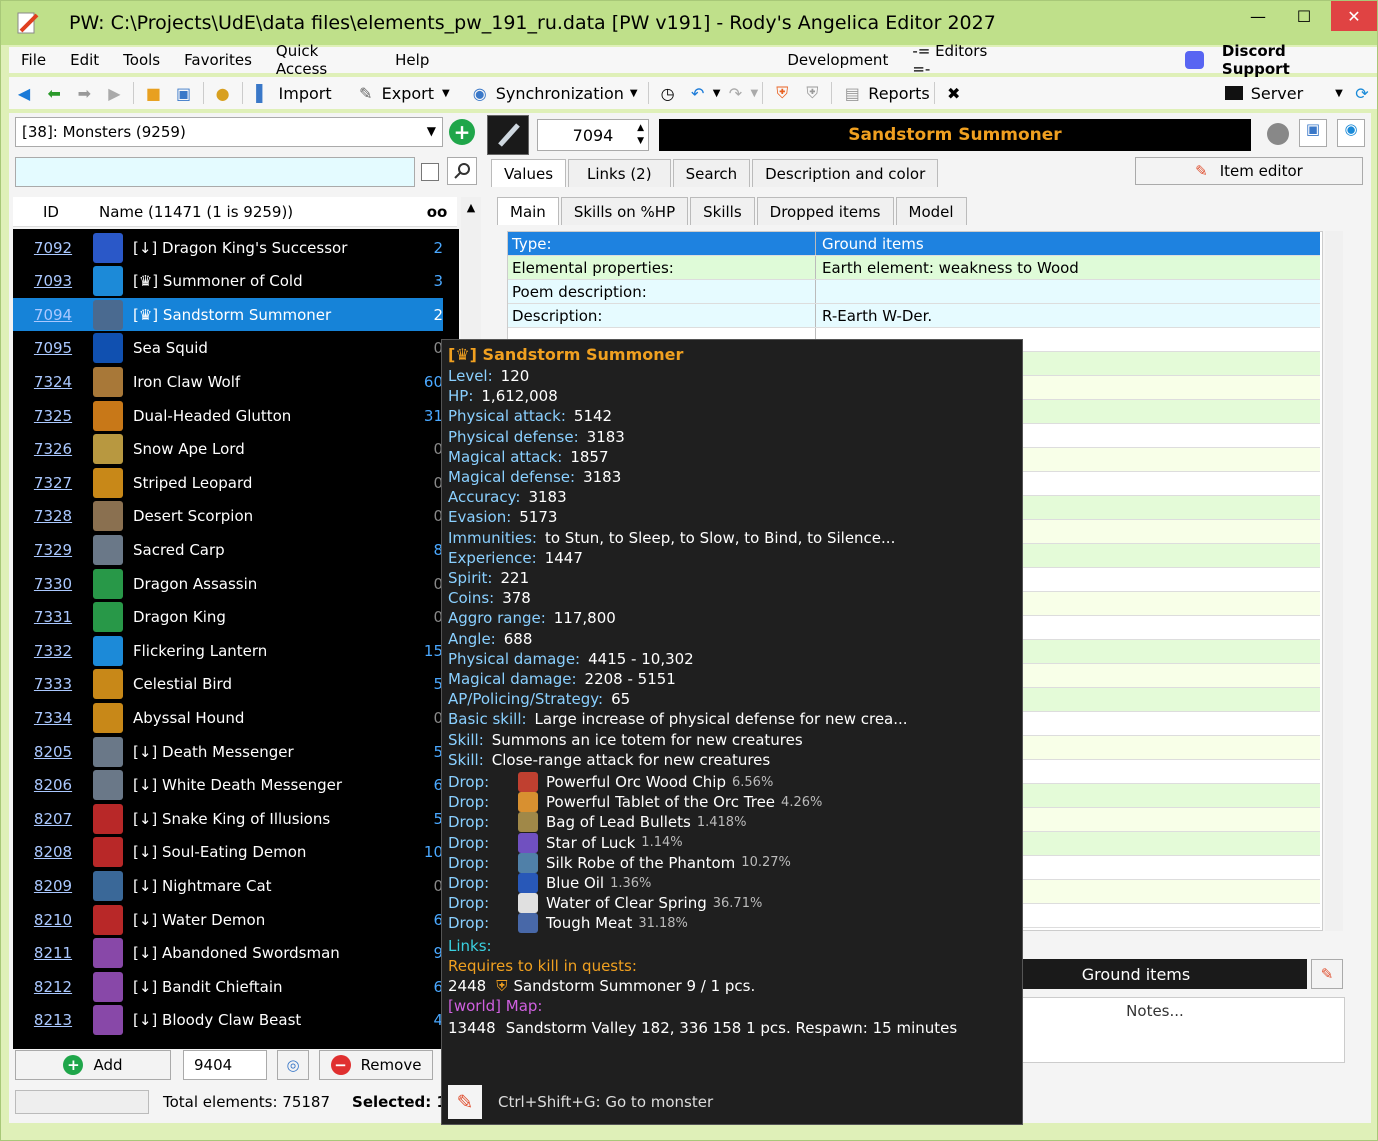  What do you see at coordinates (1068, 243) in the screenshot?
I see `property-value: Ground items` at bounding box center [1068, 243].